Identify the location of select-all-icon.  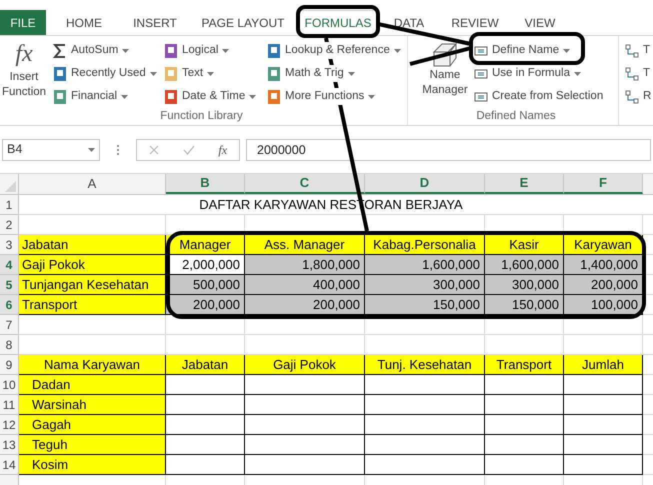
(10, 186).